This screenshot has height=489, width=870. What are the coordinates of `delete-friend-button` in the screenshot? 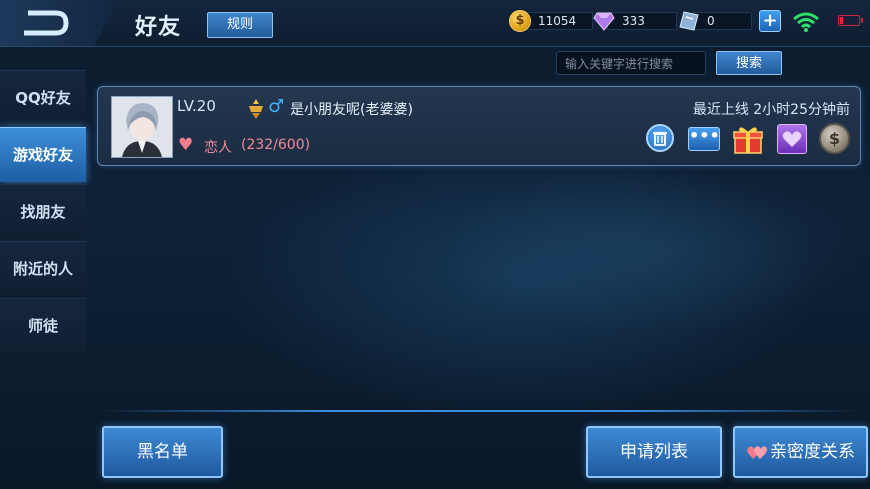 It's located at (660, 138).